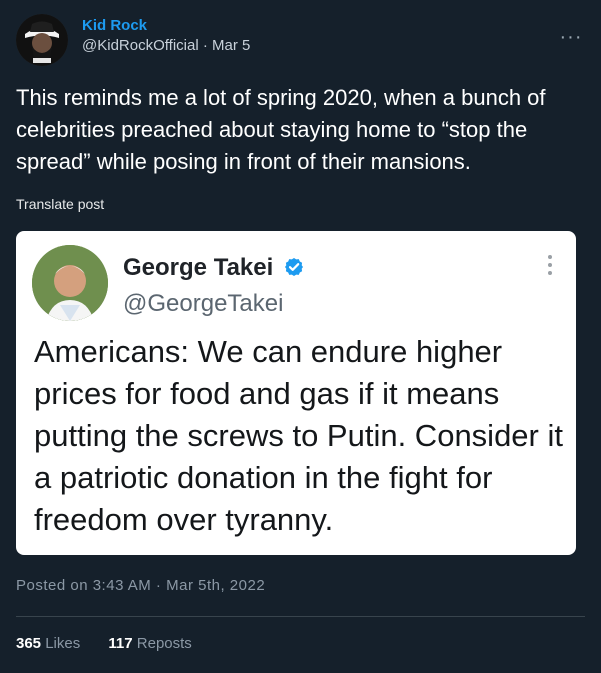 This screenshot has height=673, width=601. I want to click on author-handle: @KidRockOfficial, so click(140, 45).